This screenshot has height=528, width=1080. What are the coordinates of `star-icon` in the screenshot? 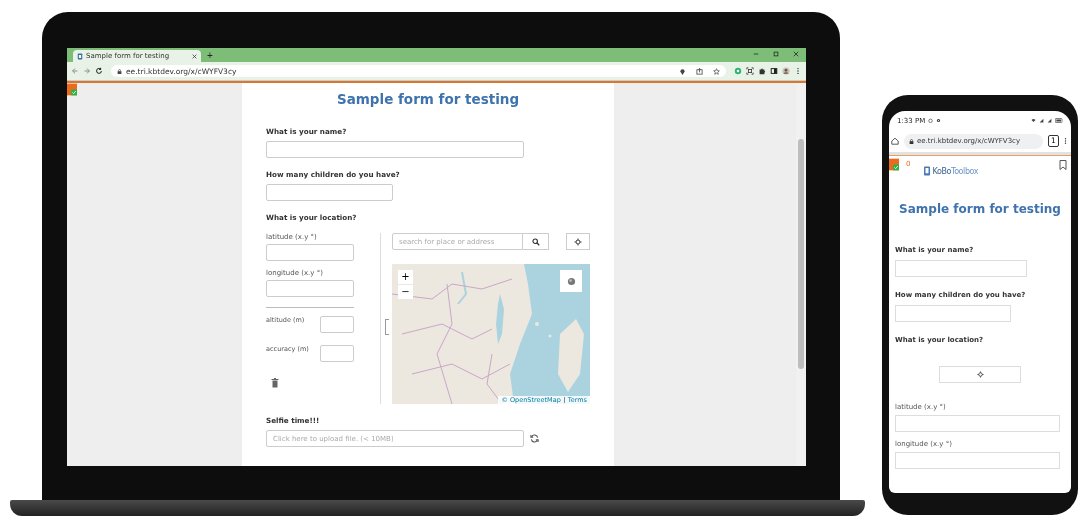 It's located at (716, 71).